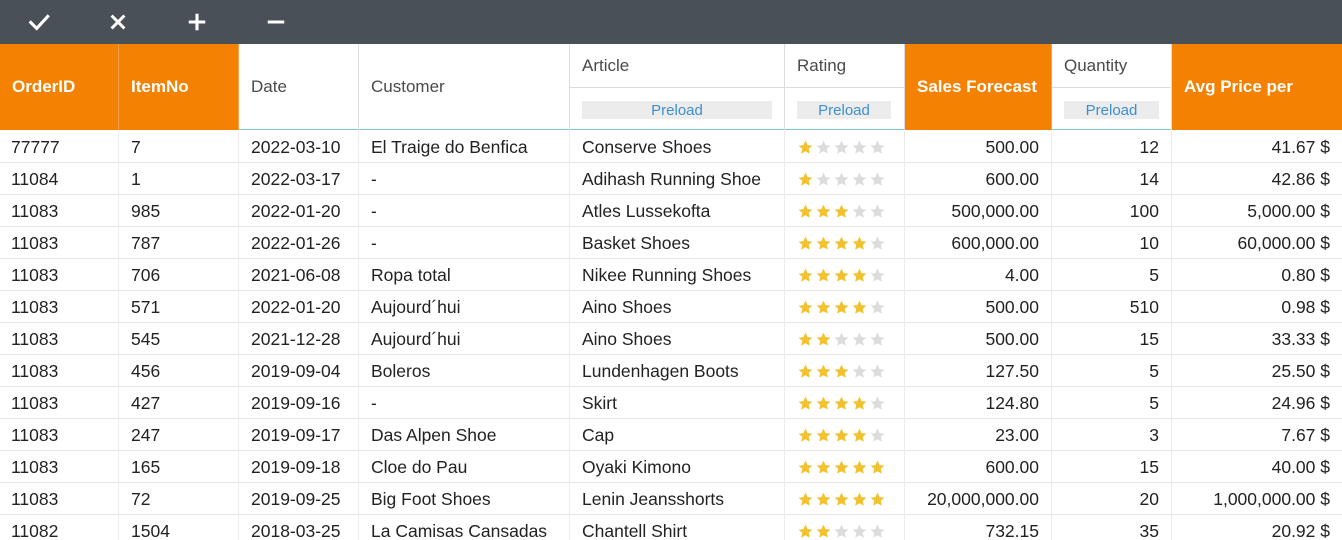 The width and height of the screenshot is (1342, 540). I want to click on article-preload-button: Preload, so click(677, 110).